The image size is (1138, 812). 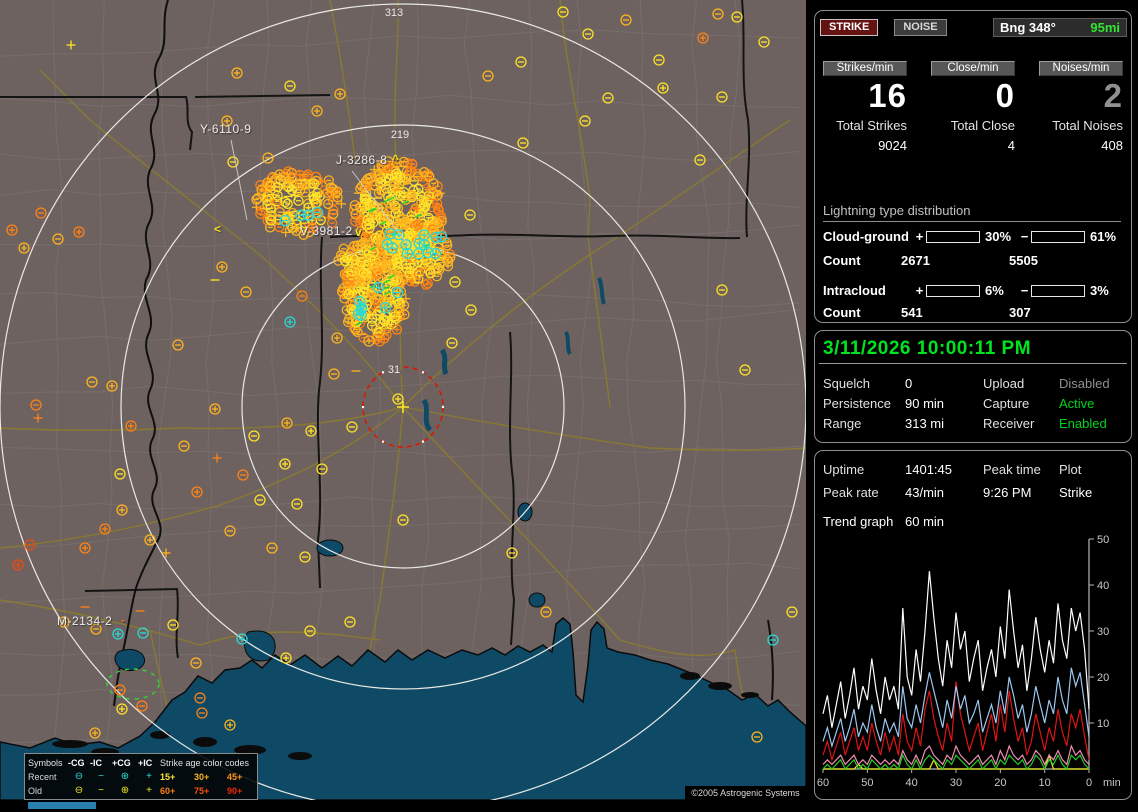 What do you see at coordinates (396, 159) in the screenshot?
I see `storm-cell-trend-icon: ^` at bounding box center [396, 159].